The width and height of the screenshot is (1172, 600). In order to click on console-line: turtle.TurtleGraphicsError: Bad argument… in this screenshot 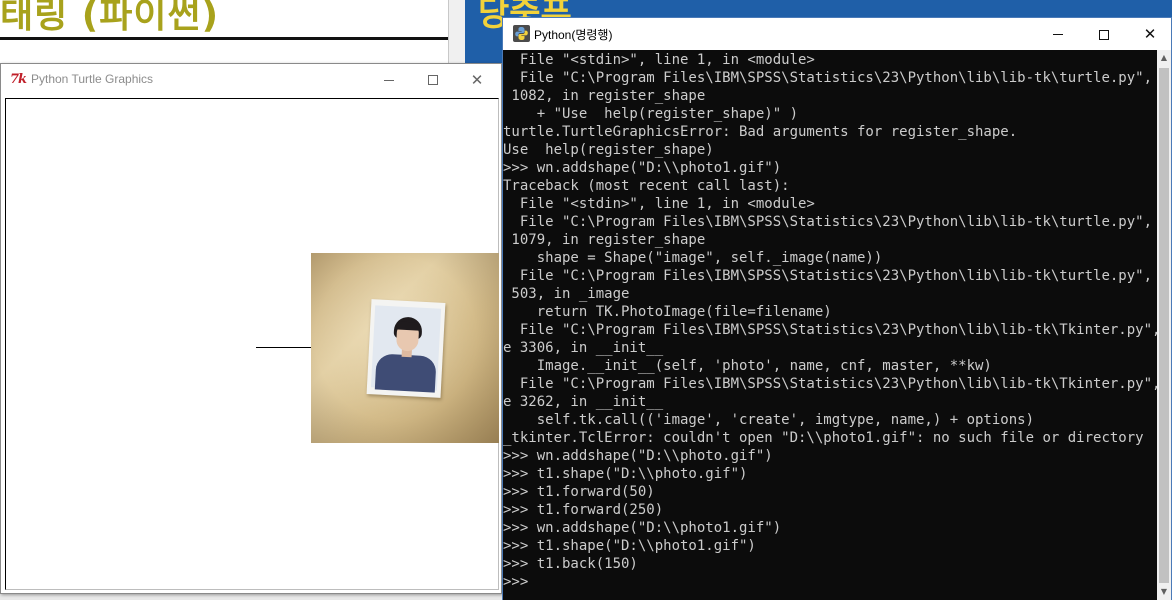, I will do `click(760, 132)`.